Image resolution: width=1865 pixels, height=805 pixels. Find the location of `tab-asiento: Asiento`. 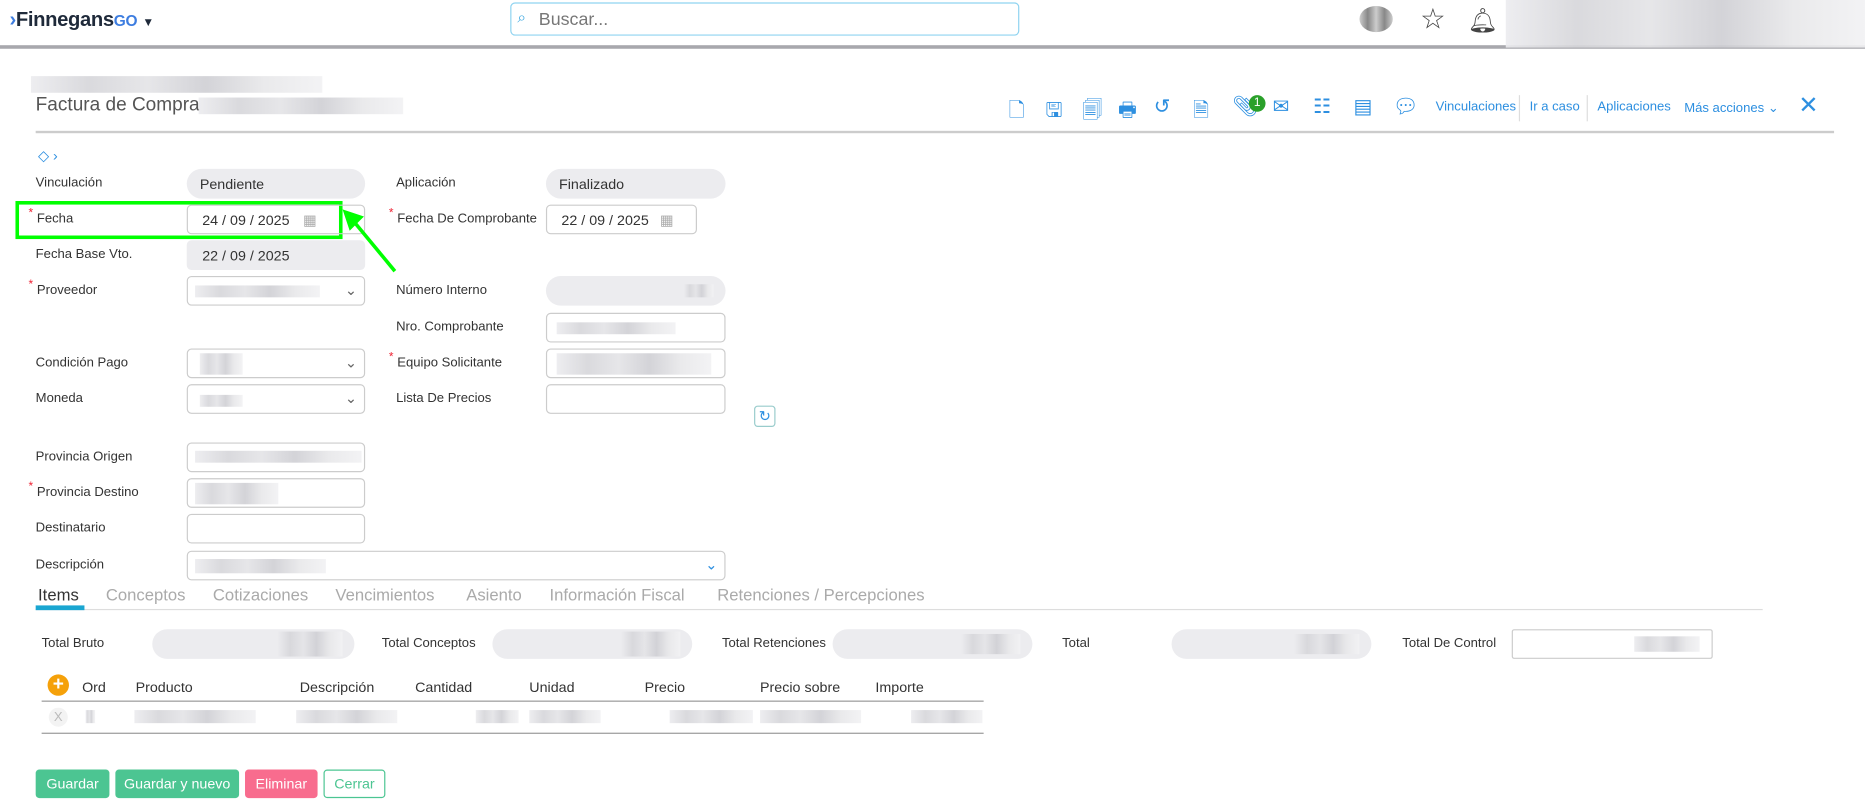

tab-asiento: Asiento is located at coordinates (494, 594).